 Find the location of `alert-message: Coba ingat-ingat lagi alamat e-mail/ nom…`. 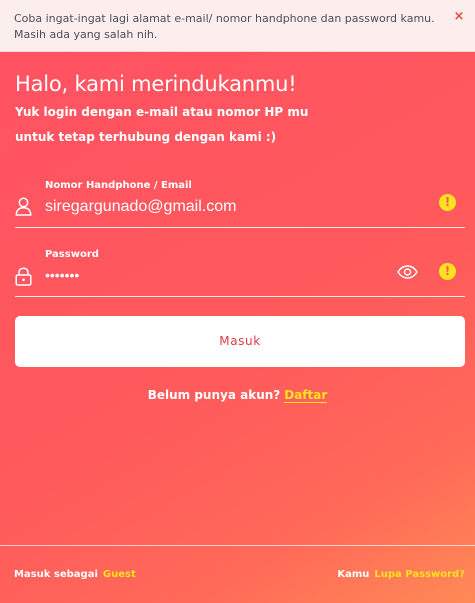

alert-message: Coba ingat-ingat lagi alamat e-mail/ nom… is located at coordinates (224, 26).